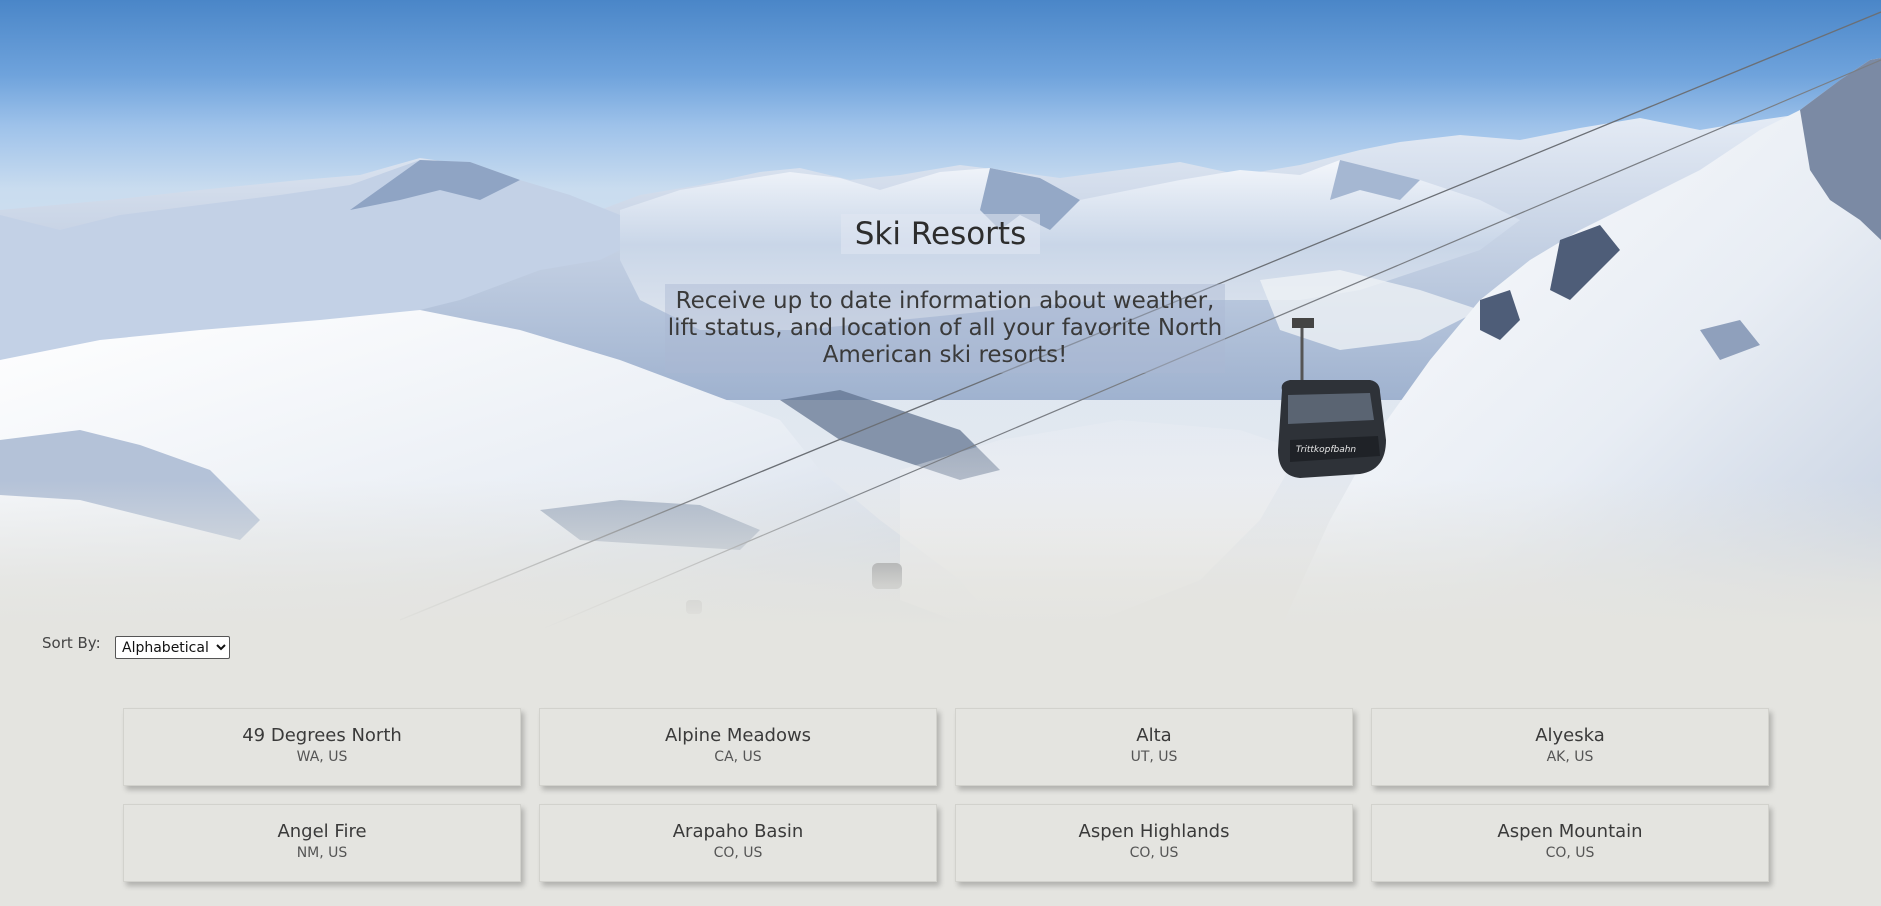 The height and width of the screenshot is (906, 1881). What do you see at coordinates (322, 843) in the screenshot?
I see `resort-card: Angel Fire NM, US` at bounding box center [322, 843].